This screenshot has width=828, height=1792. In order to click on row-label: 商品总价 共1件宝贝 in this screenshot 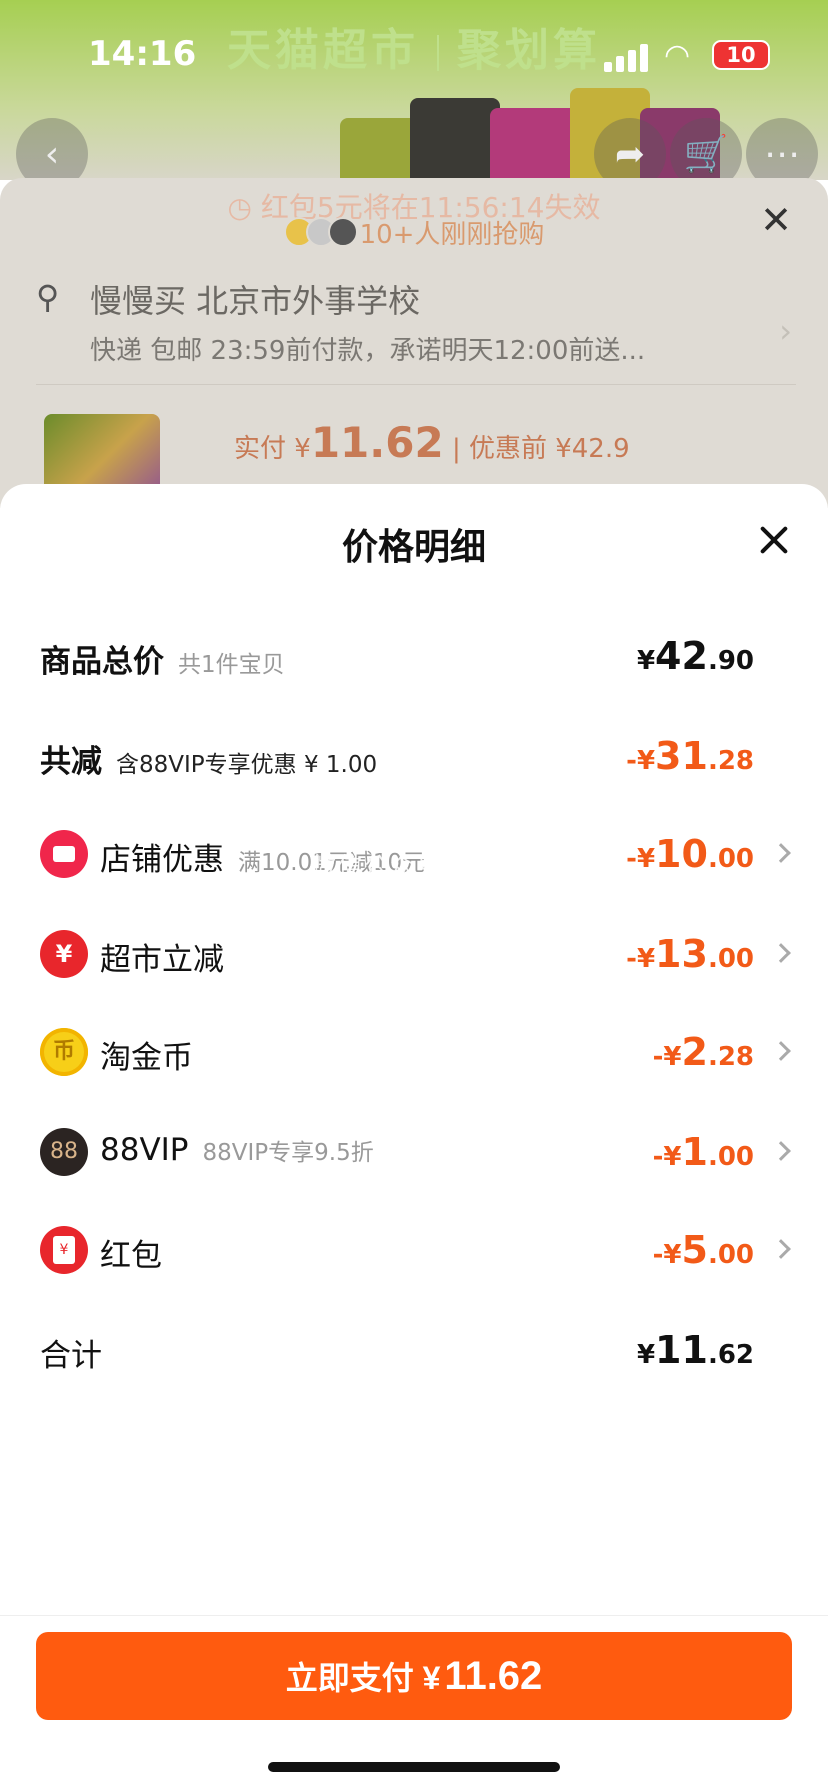, I will do `click(162, 662)`.